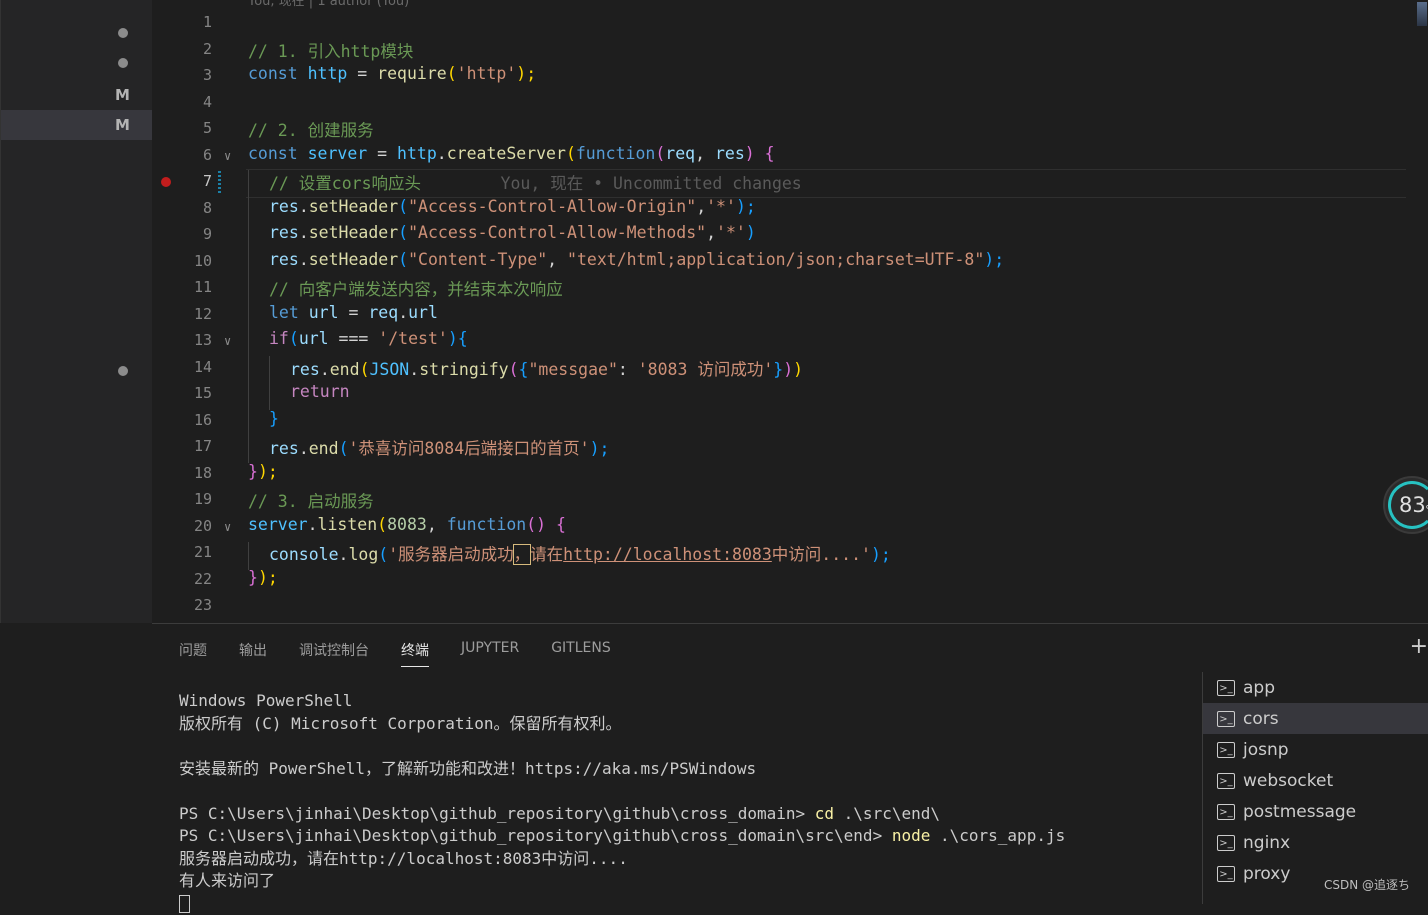  Describe the element at coordinates (202, 393) in the screenshot. I see `line-number: 15` at that location.